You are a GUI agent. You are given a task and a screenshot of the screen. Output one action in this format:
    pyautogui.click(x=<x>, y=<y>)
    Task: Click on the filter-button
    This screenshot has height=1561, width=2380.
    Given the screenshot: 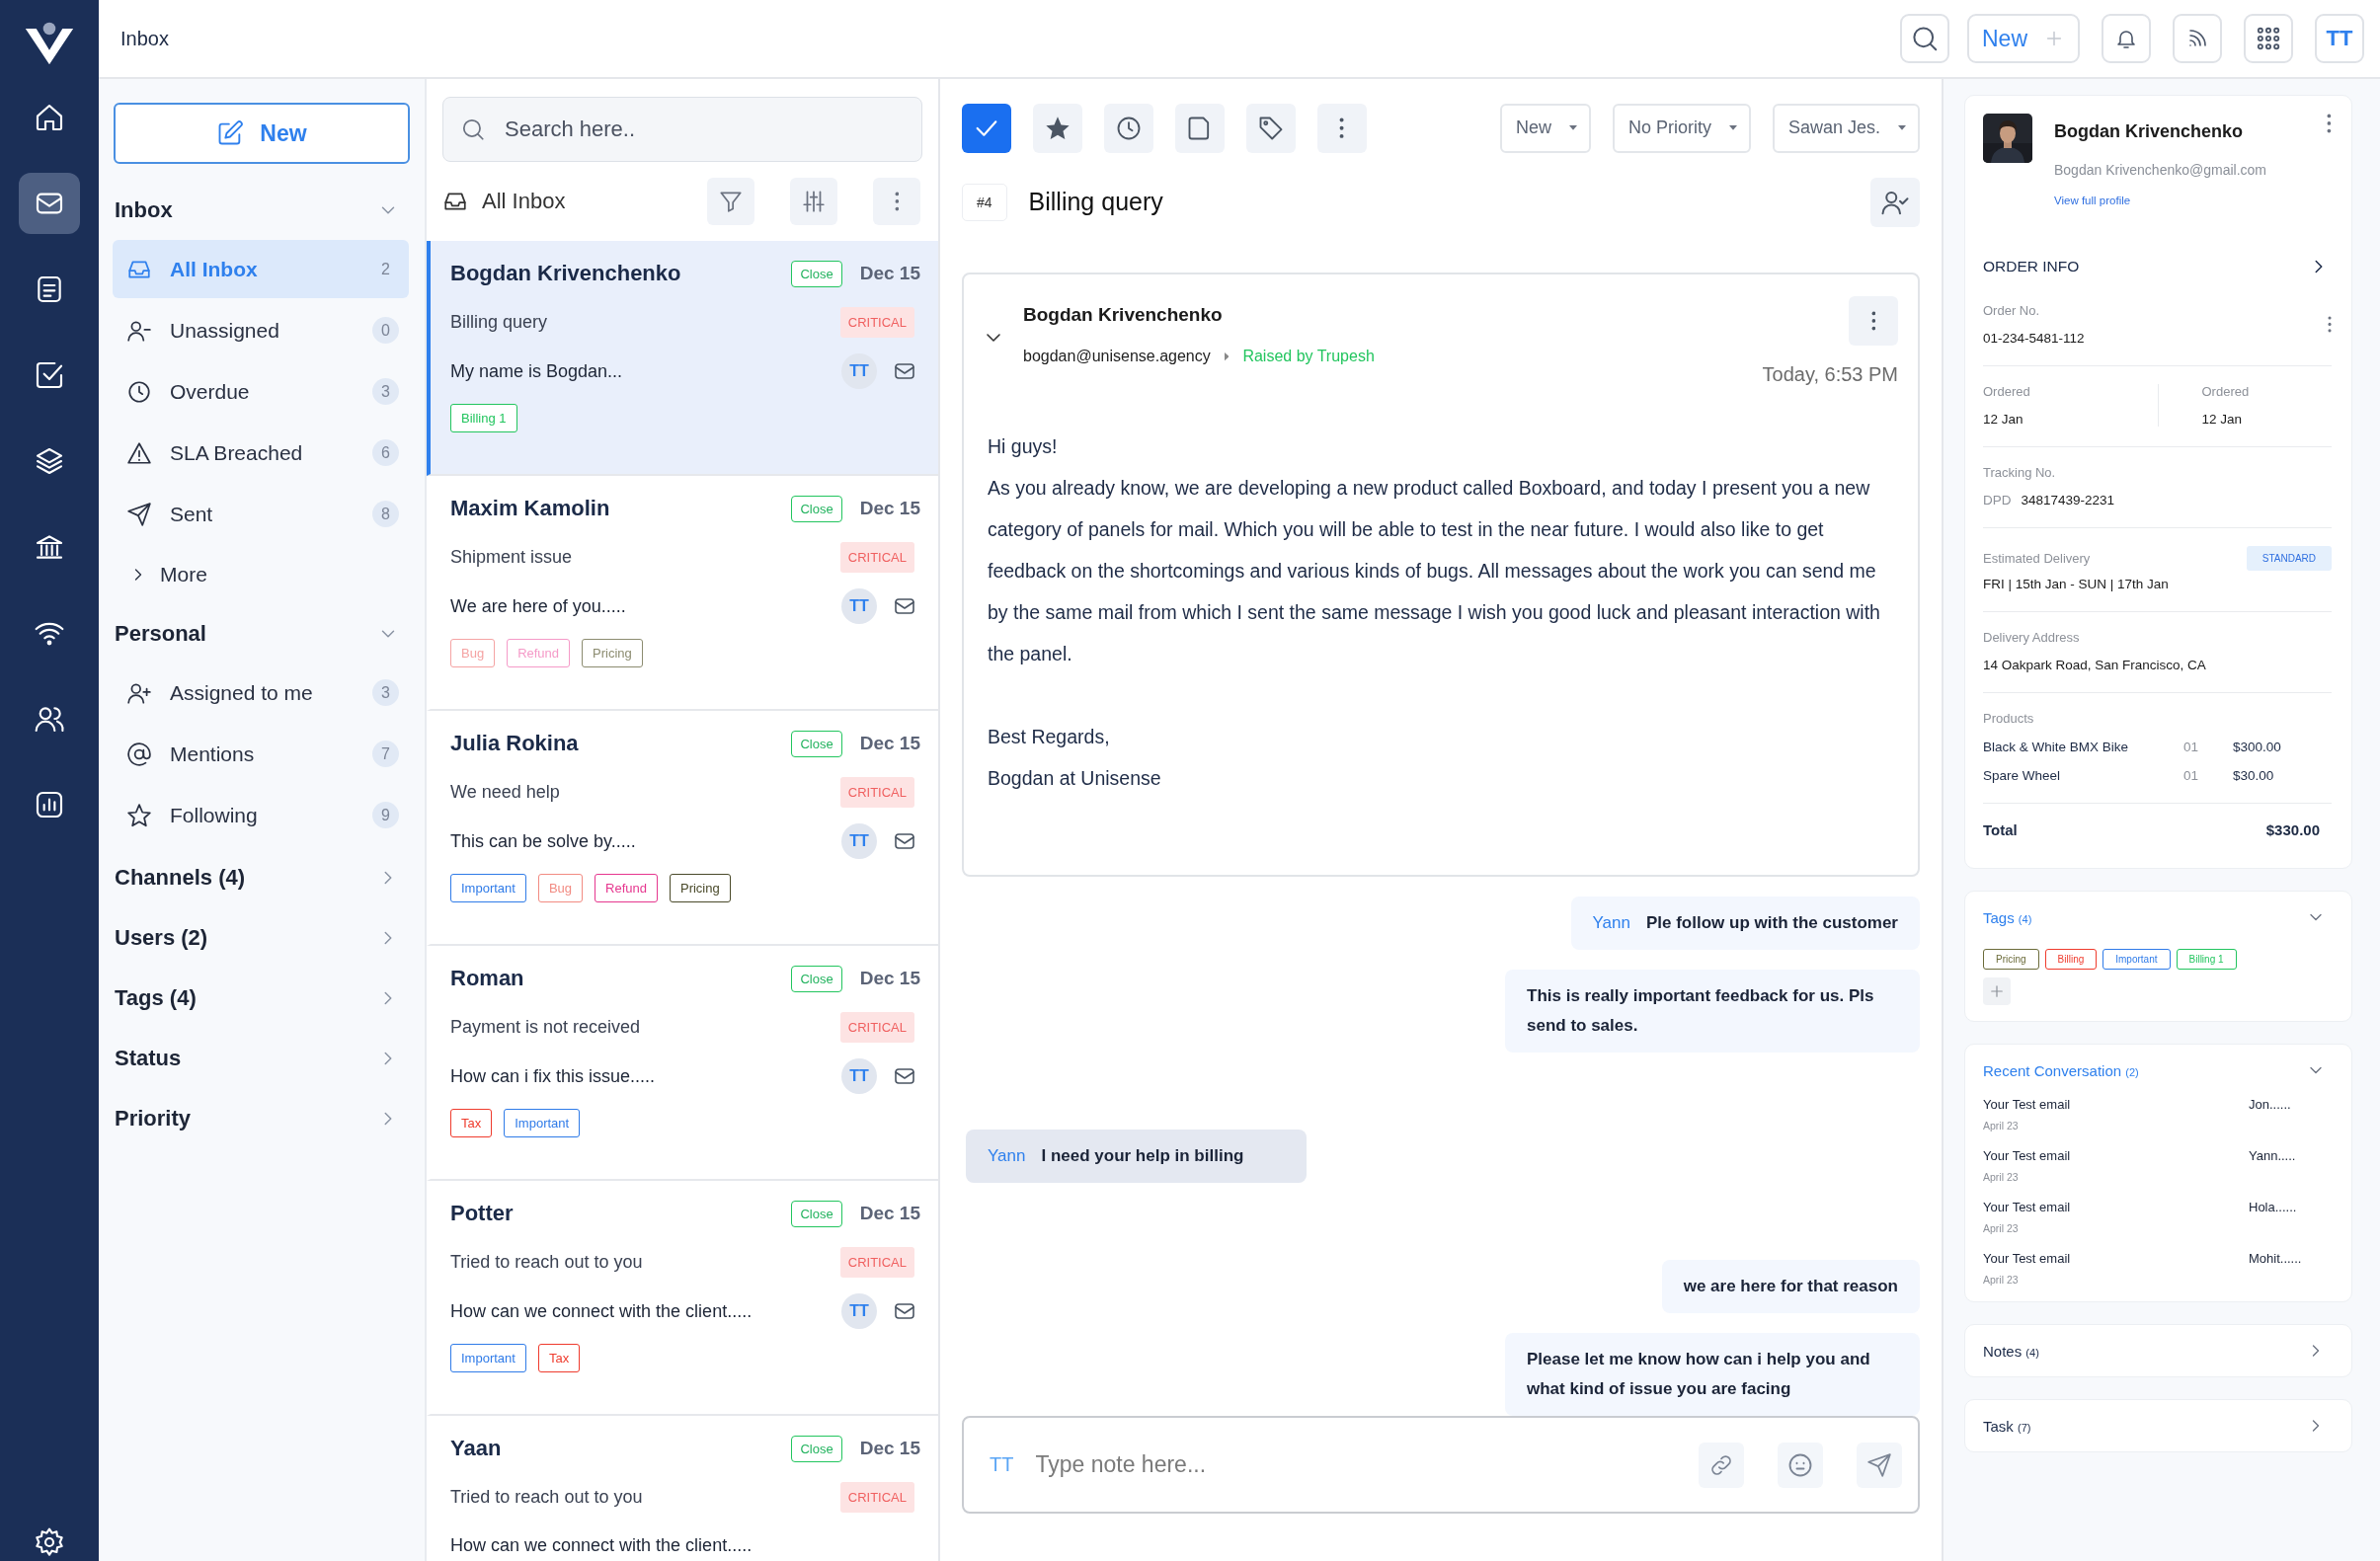 What is the action you would take?
    pyautogui.click(x=730, y=201)
    